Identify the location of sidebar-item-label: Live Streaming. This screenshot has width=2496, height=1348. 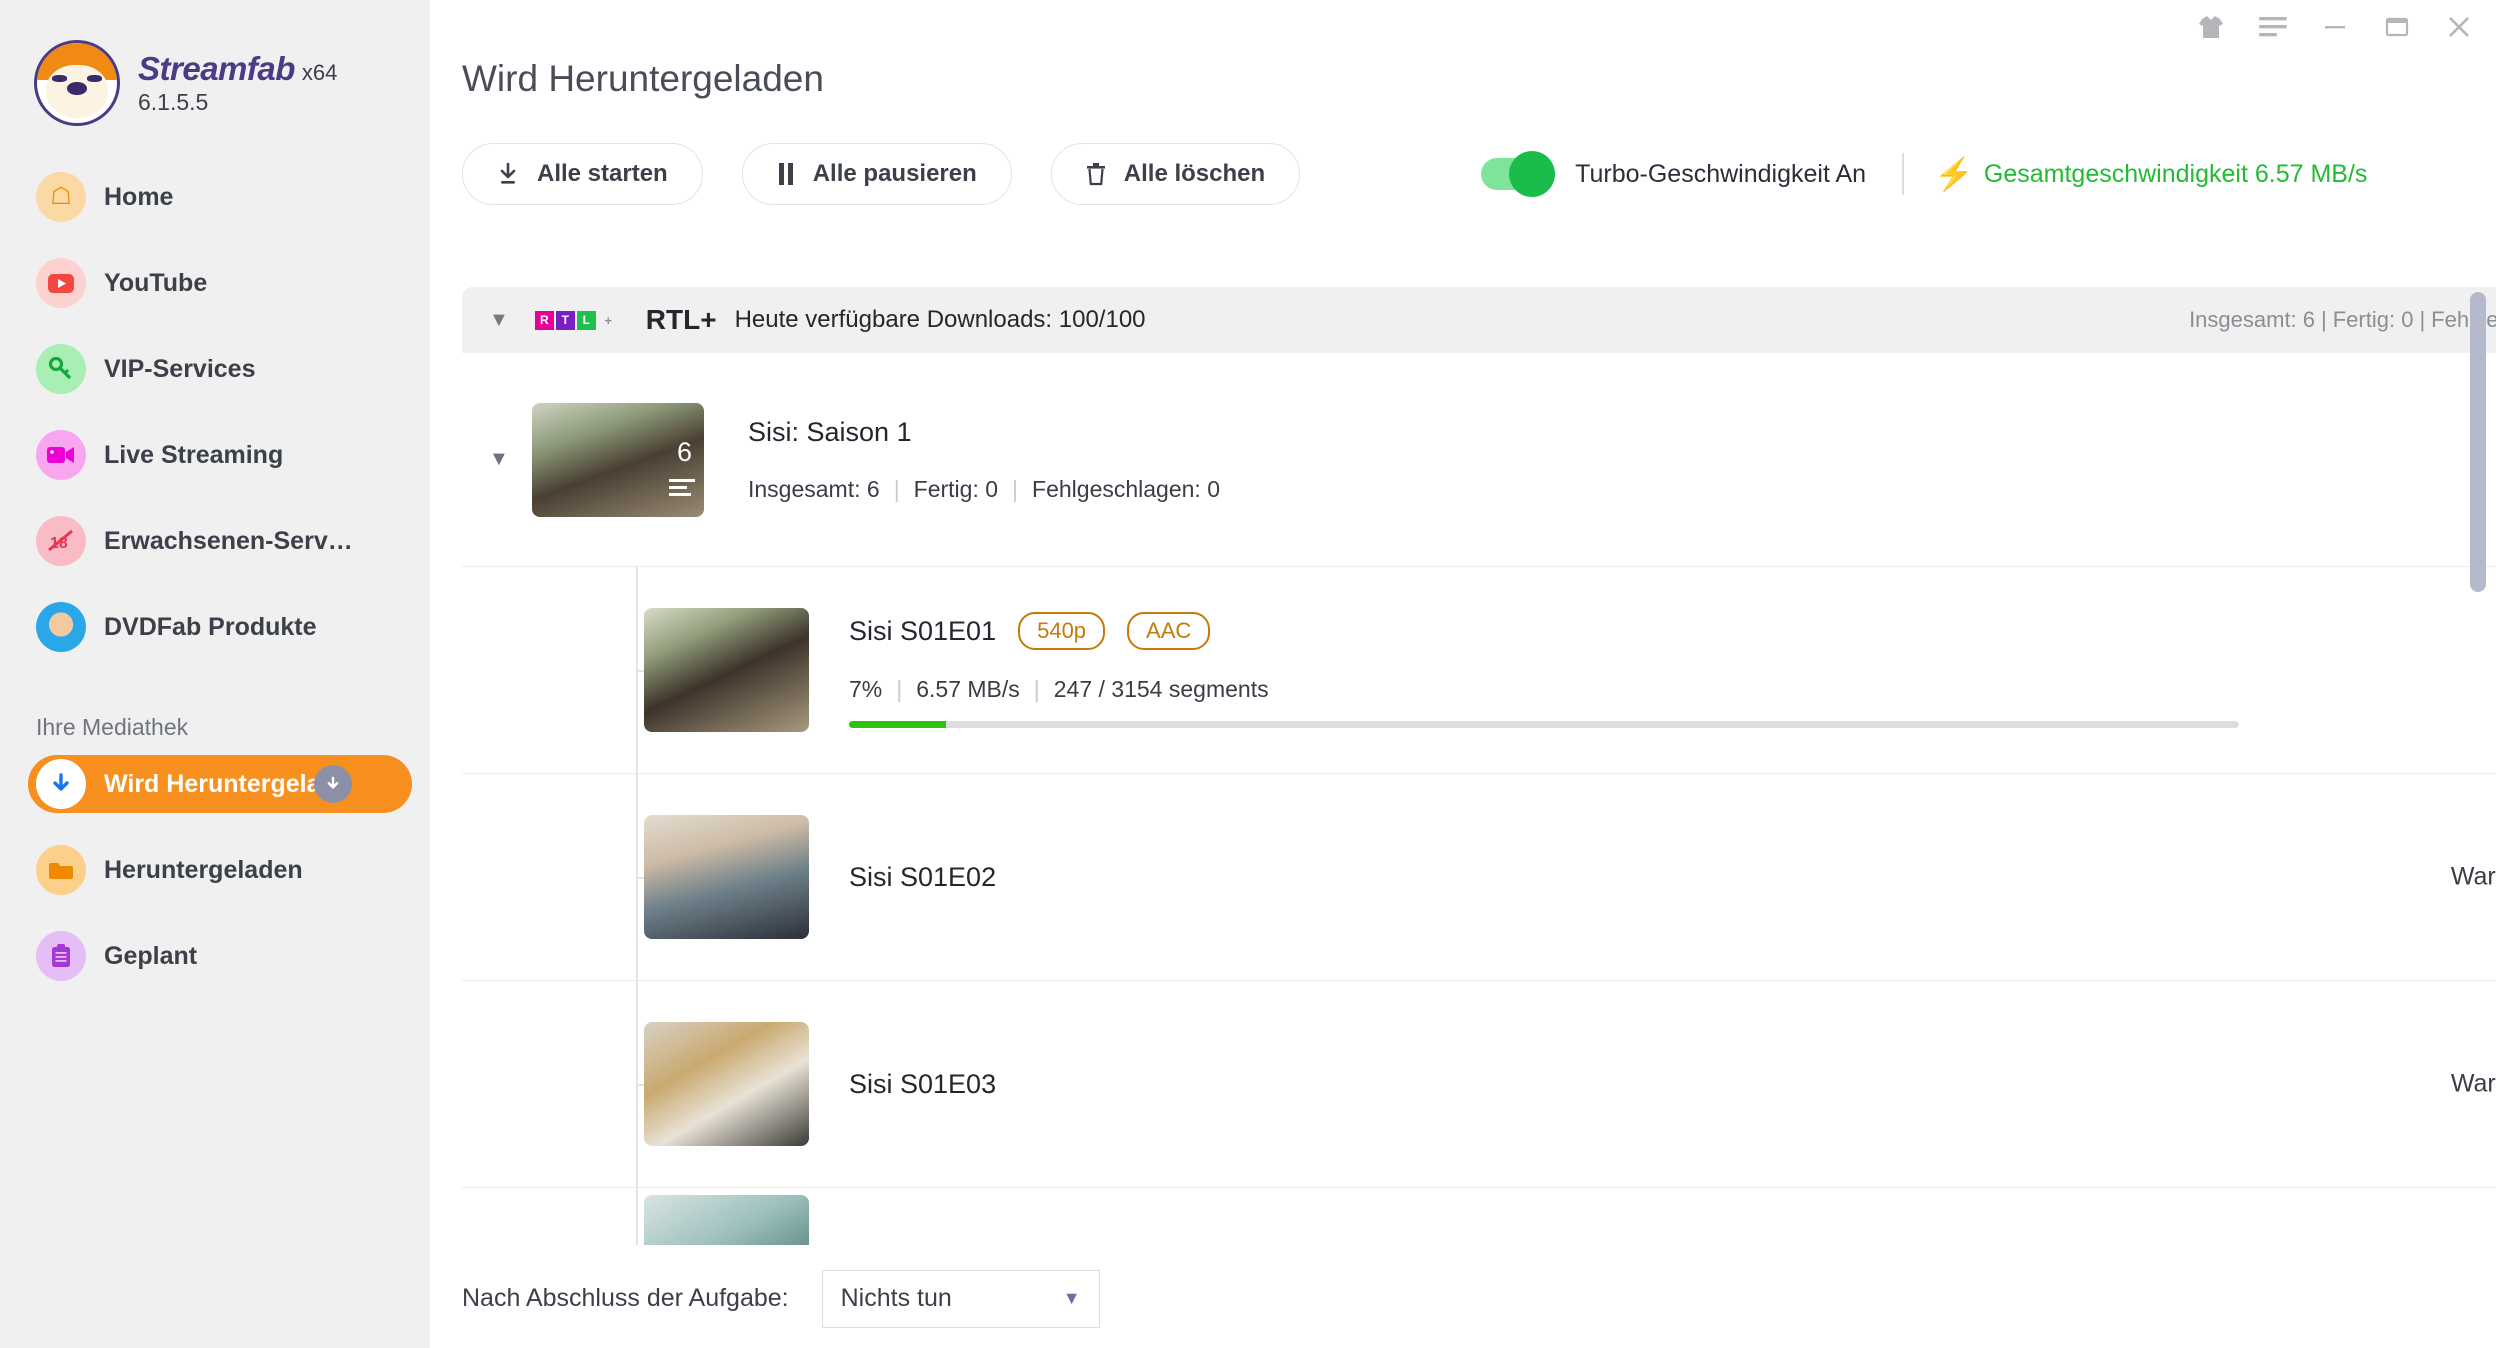
(194, 454).